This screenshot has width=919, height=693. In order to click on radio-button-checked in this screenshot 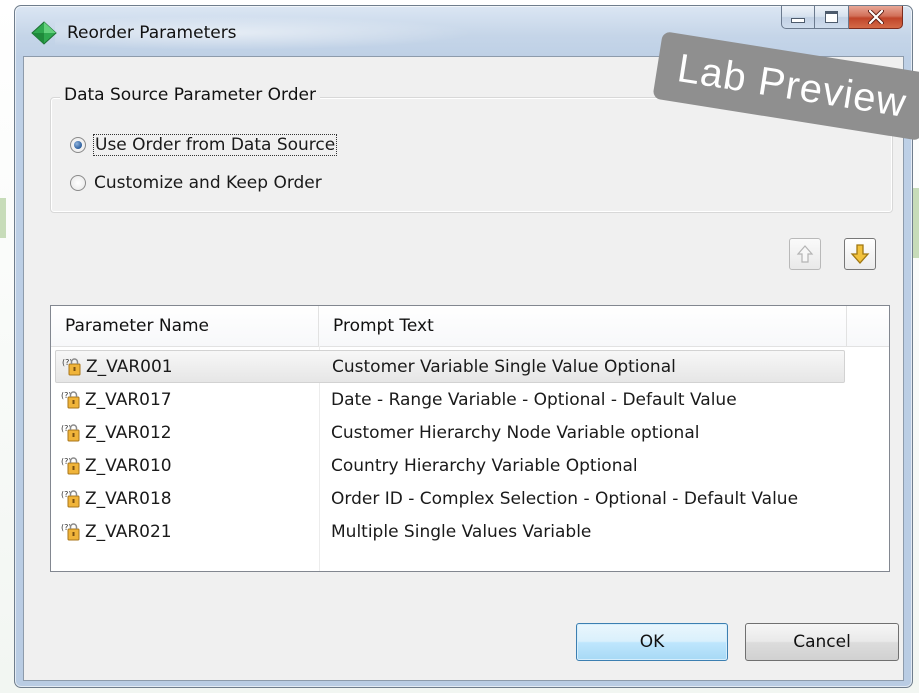, I will do `click(78, 145)`.